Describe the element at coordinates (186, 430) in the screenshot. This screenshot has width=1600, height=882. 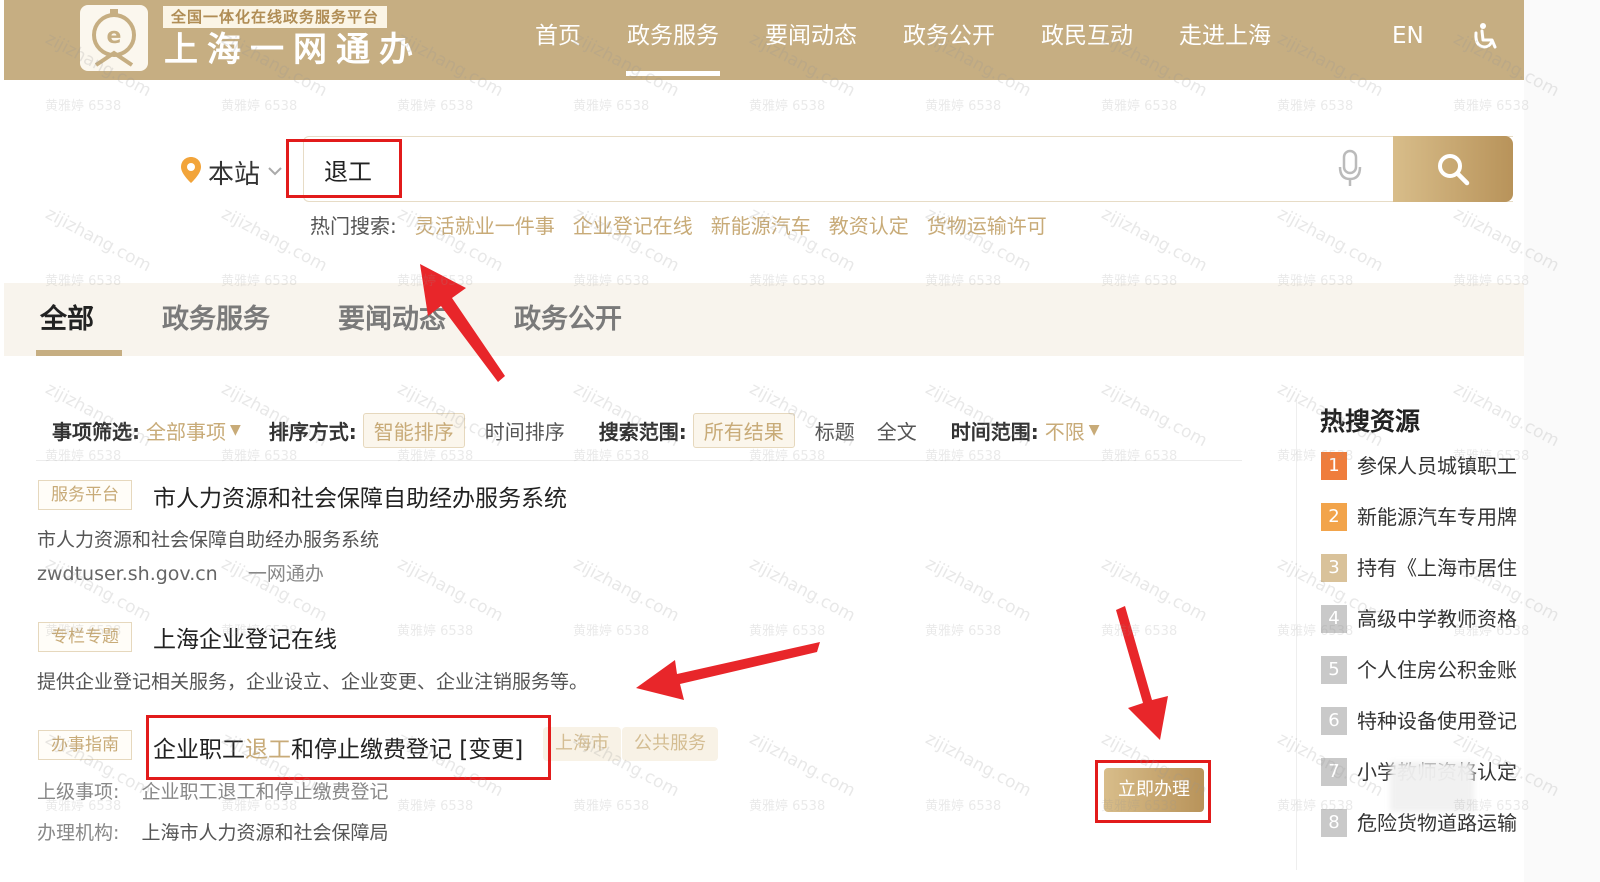
I see `item-filter-dropdown: 全部事项` at that location.